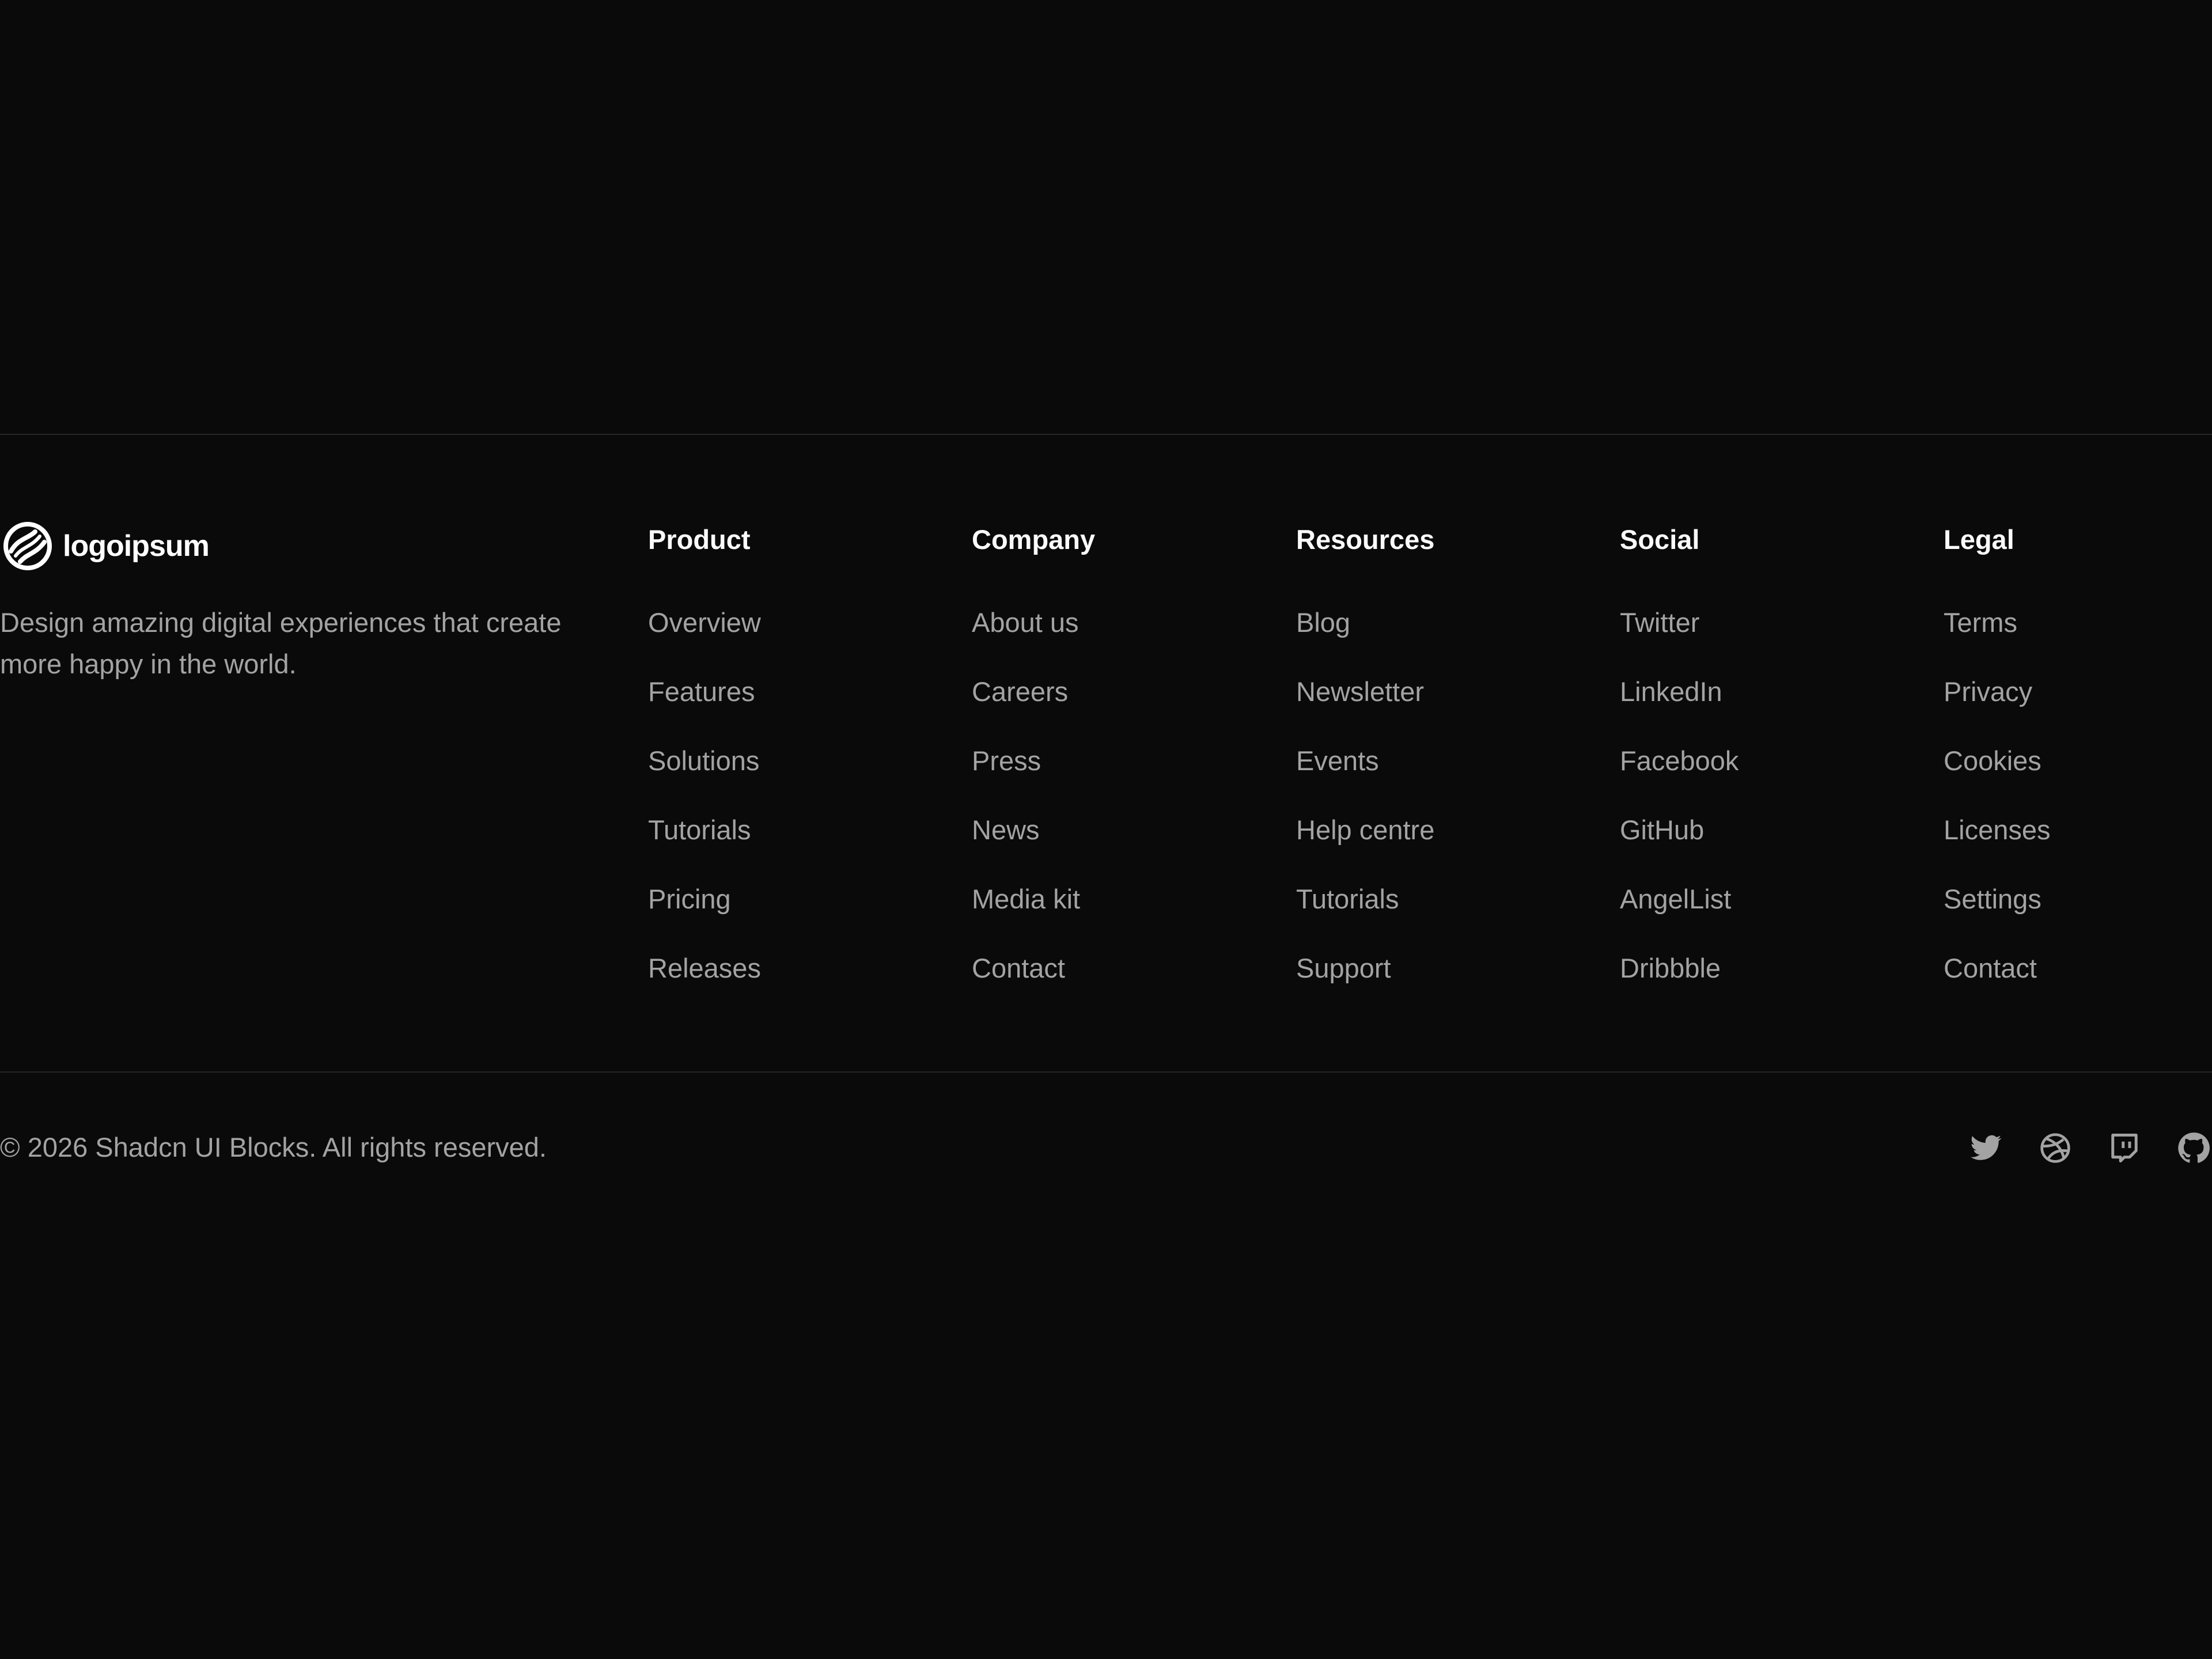 Image resolution: width=2212 pixels, height=1659 pixels. Describe the element at coordinates (136, 546) in the screenshot. I see `brand-name: logoipsum` at that location.